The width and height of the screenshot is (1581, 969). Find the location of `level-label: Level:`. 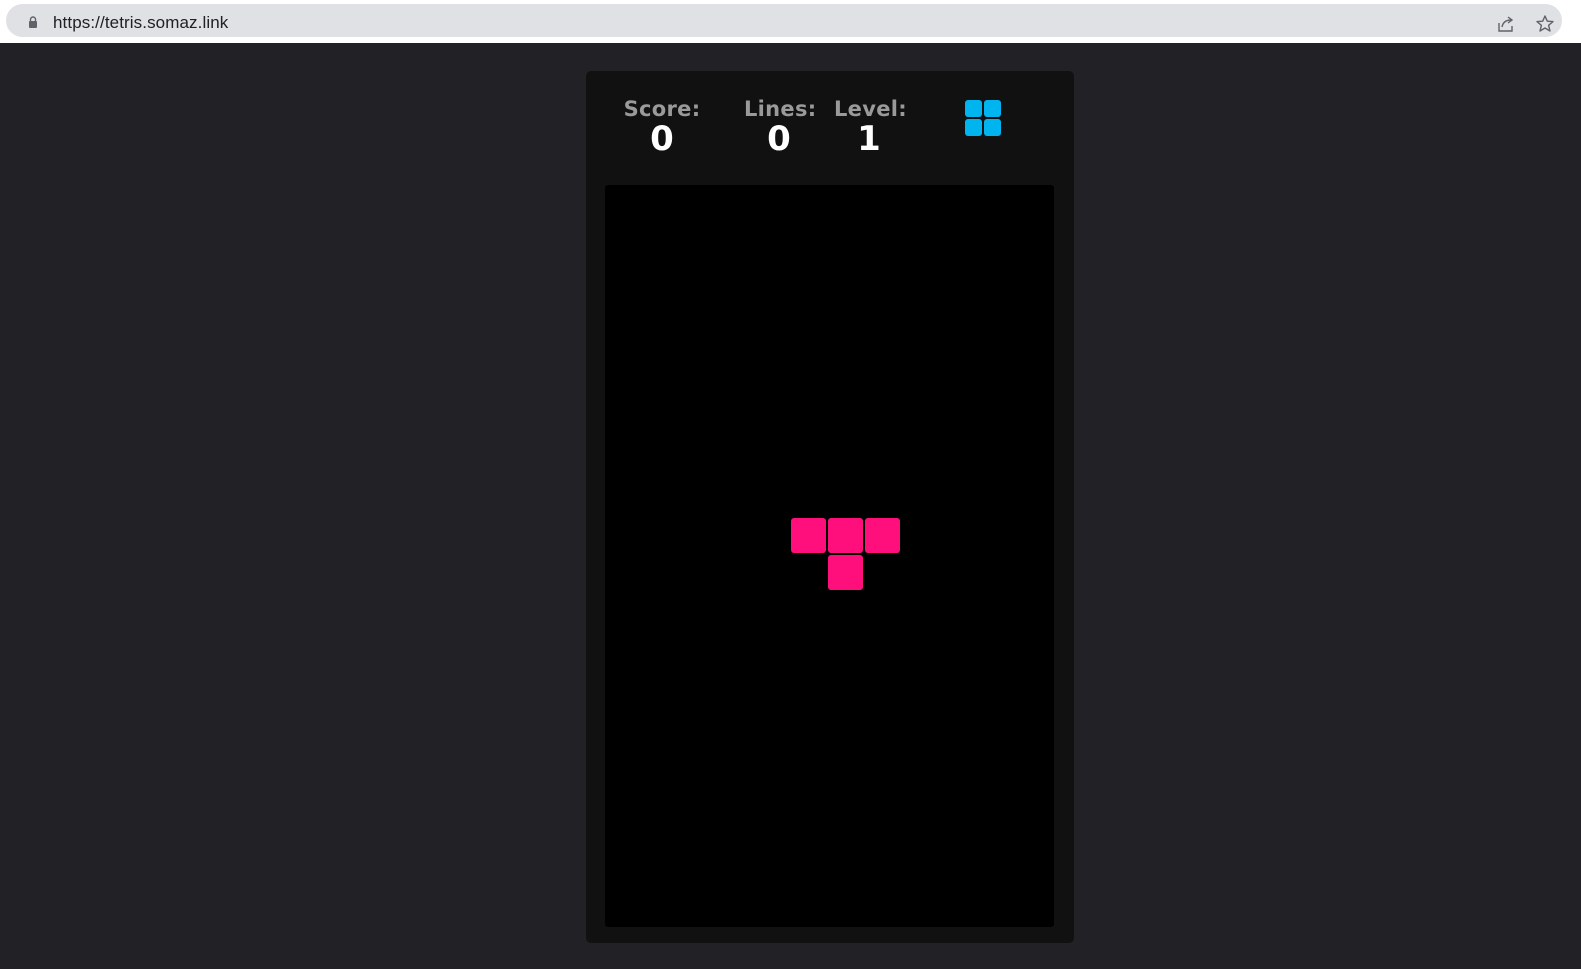

level-label: Level: is located at coordinates (870, 109).